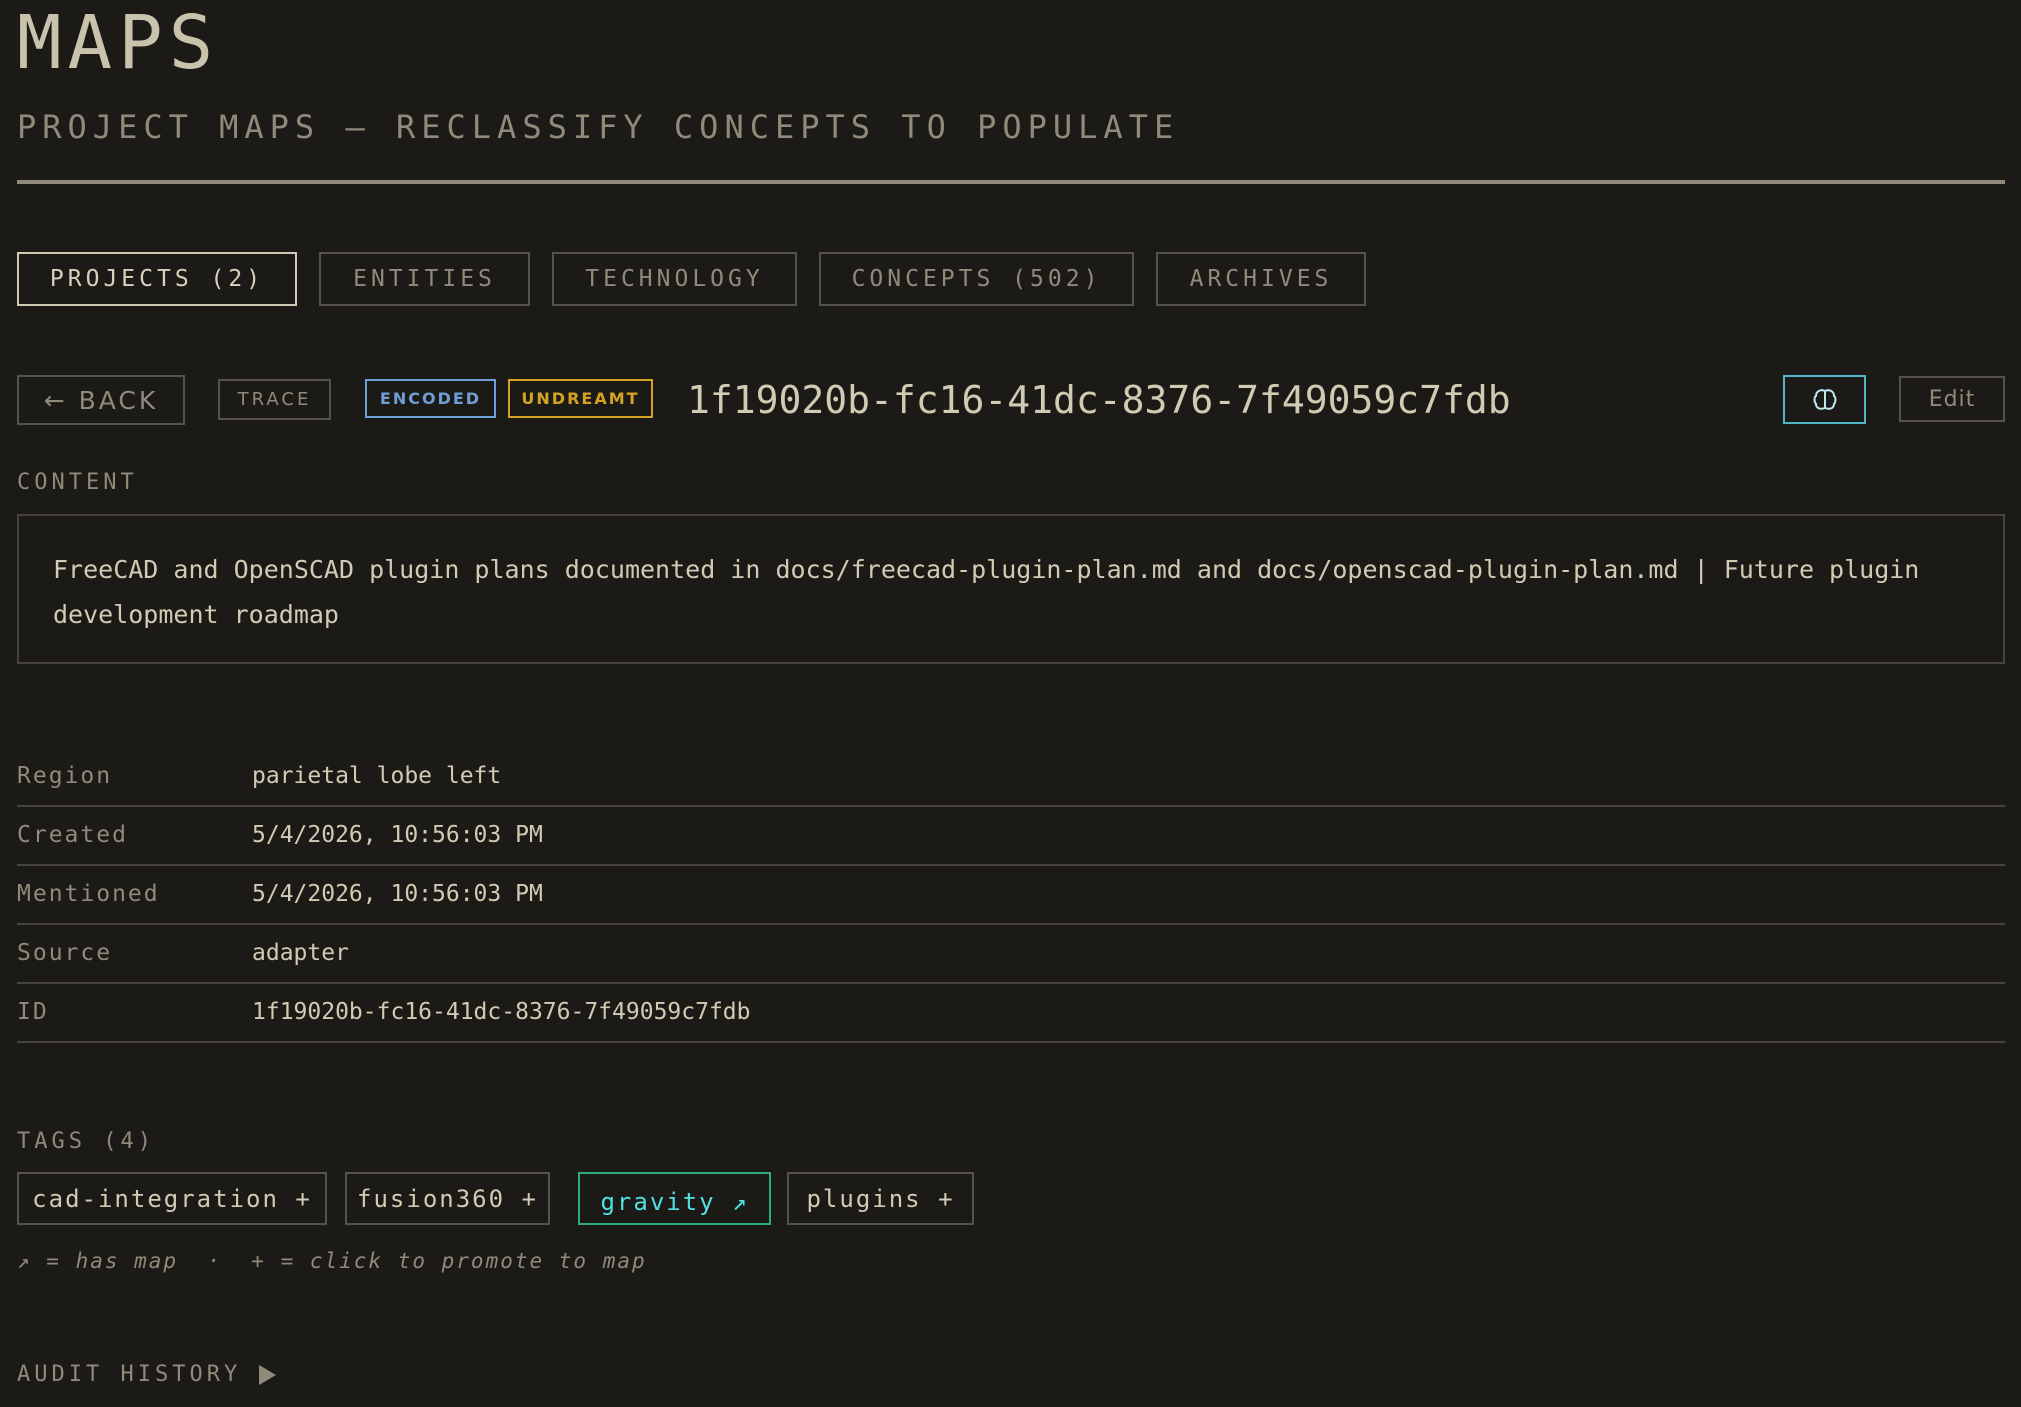 The height and width of the screenshot is (1407, 2021). Describe the element at coordinates (580, 398) in the screenshot. I see `undreamt-badge: UNDREAMT` at that location.